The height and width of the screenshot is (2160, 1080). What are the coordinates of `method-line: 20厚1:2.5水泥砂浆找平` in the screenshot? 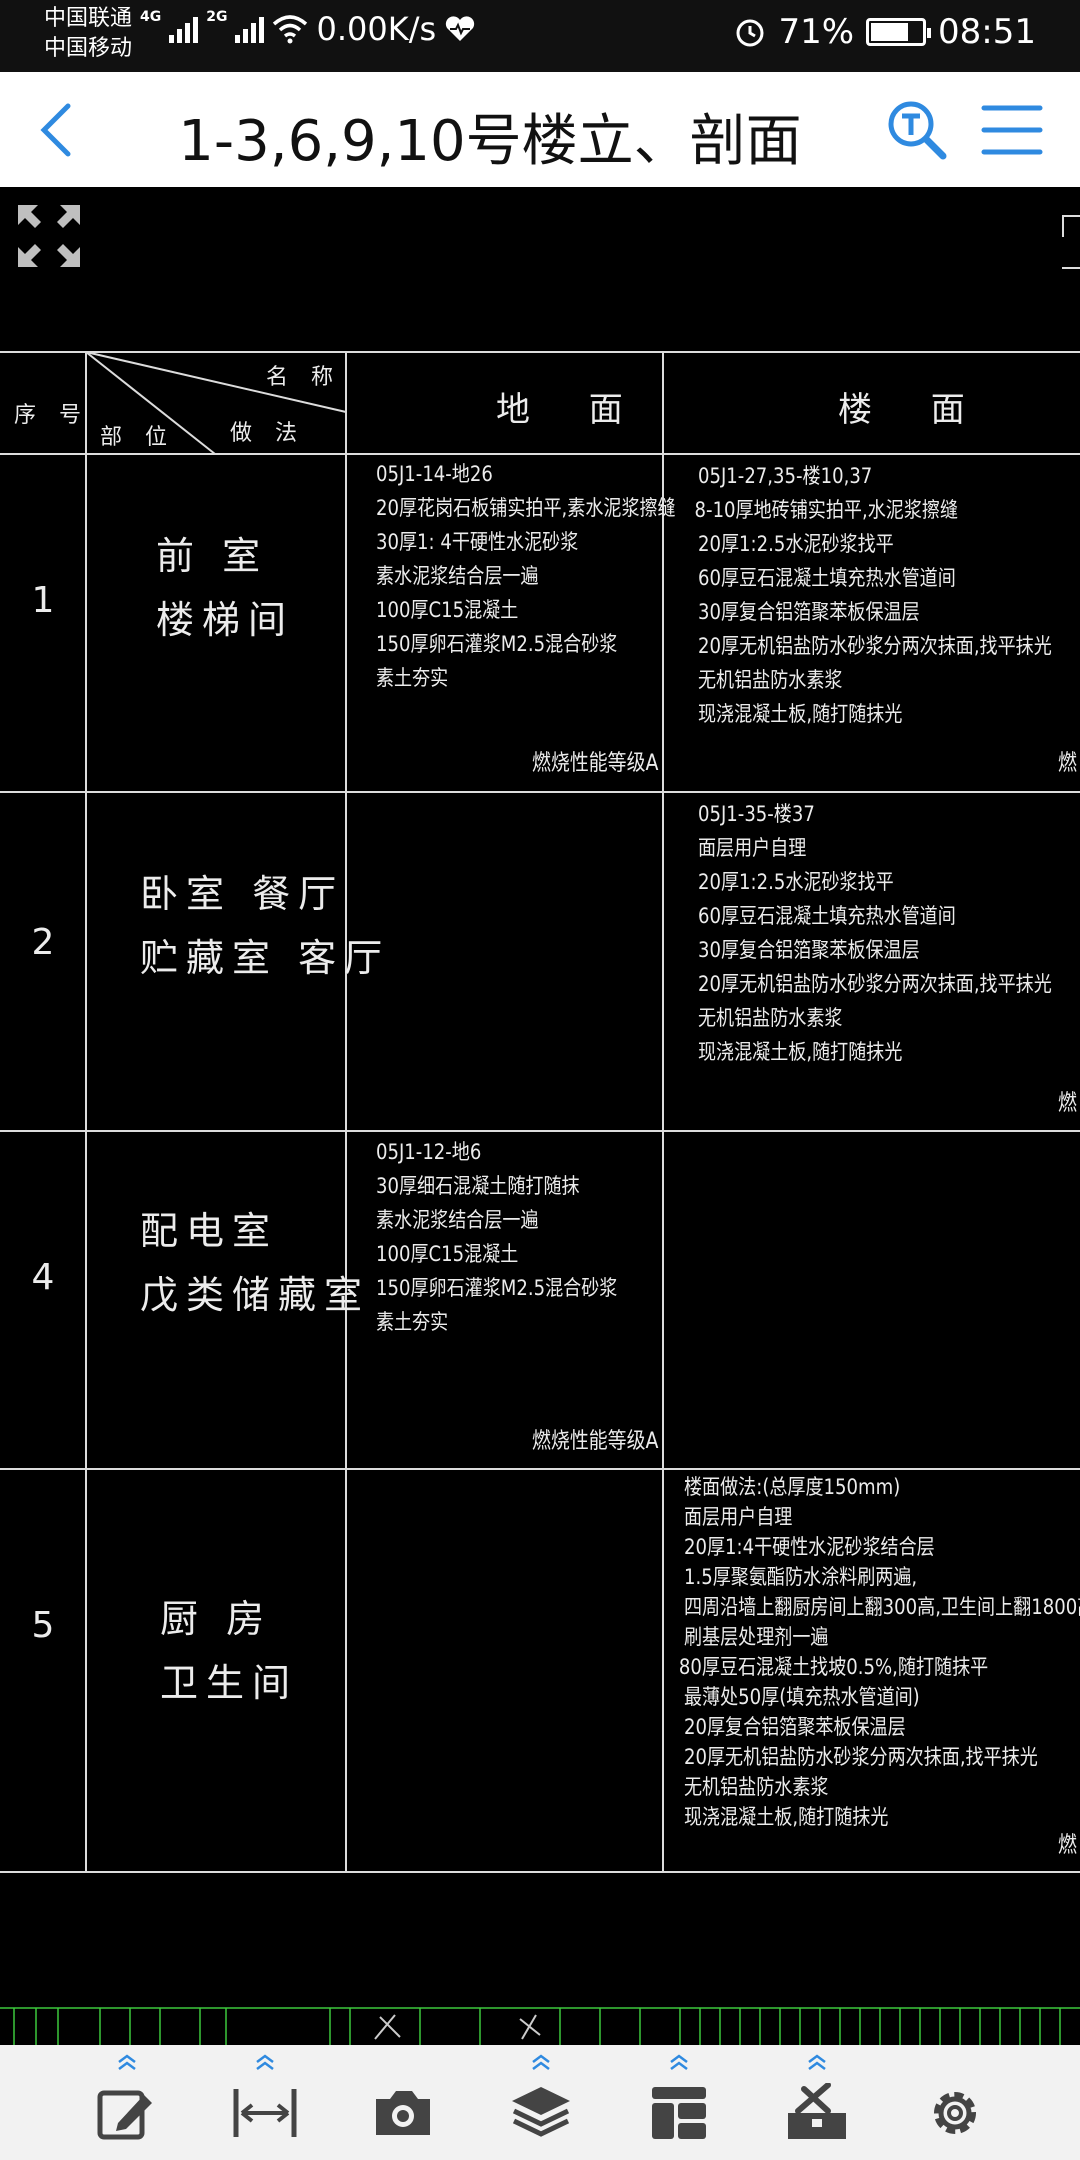 It's located at (796, 544).